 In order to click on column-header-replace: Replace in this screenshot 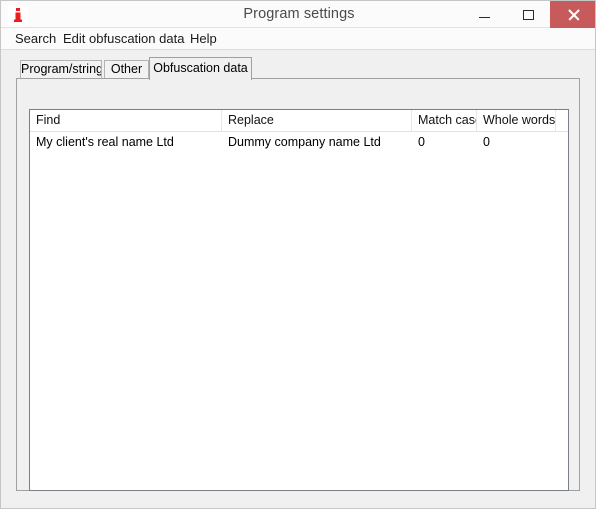, I will do `click(317, 120)`.